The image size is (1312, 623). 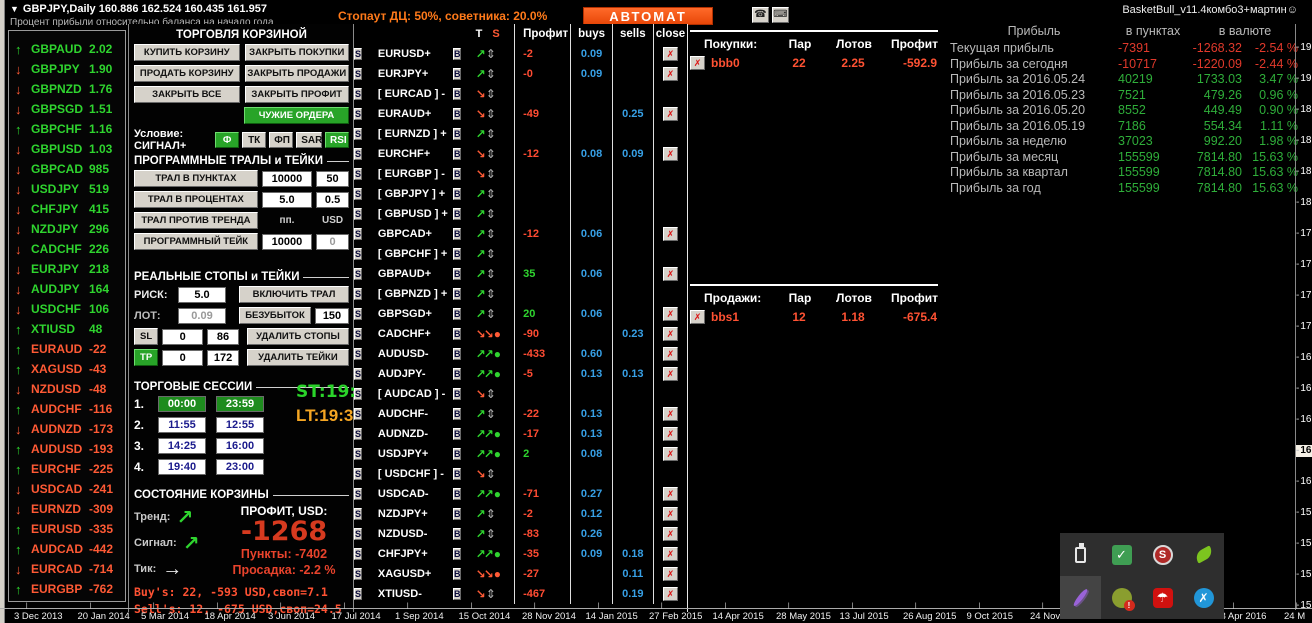 I want to click on trail-points-button: ТРАЛ В ПУНКТАХ, so click(x=196, y=178).